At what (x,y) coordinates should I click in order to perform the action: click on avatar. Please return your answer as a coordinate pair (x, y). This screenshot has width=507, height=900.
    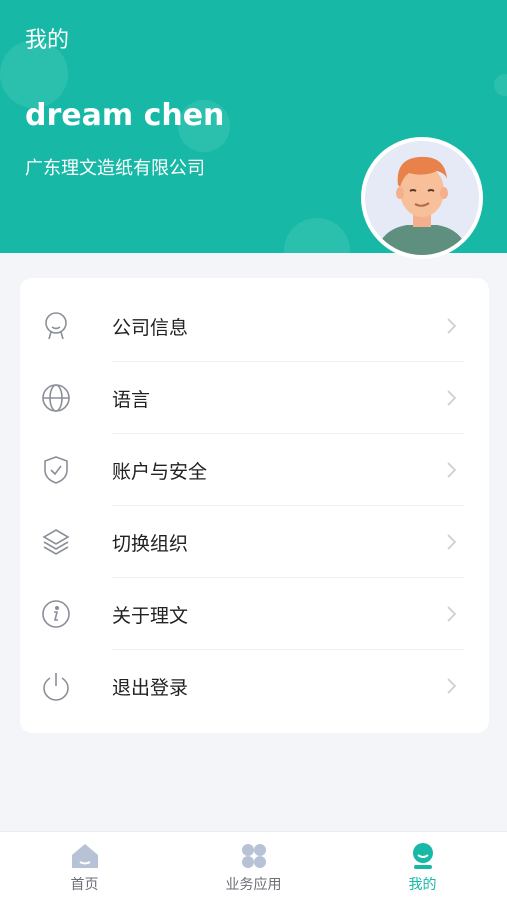
    Looking at the image, I should click on (422, 198).